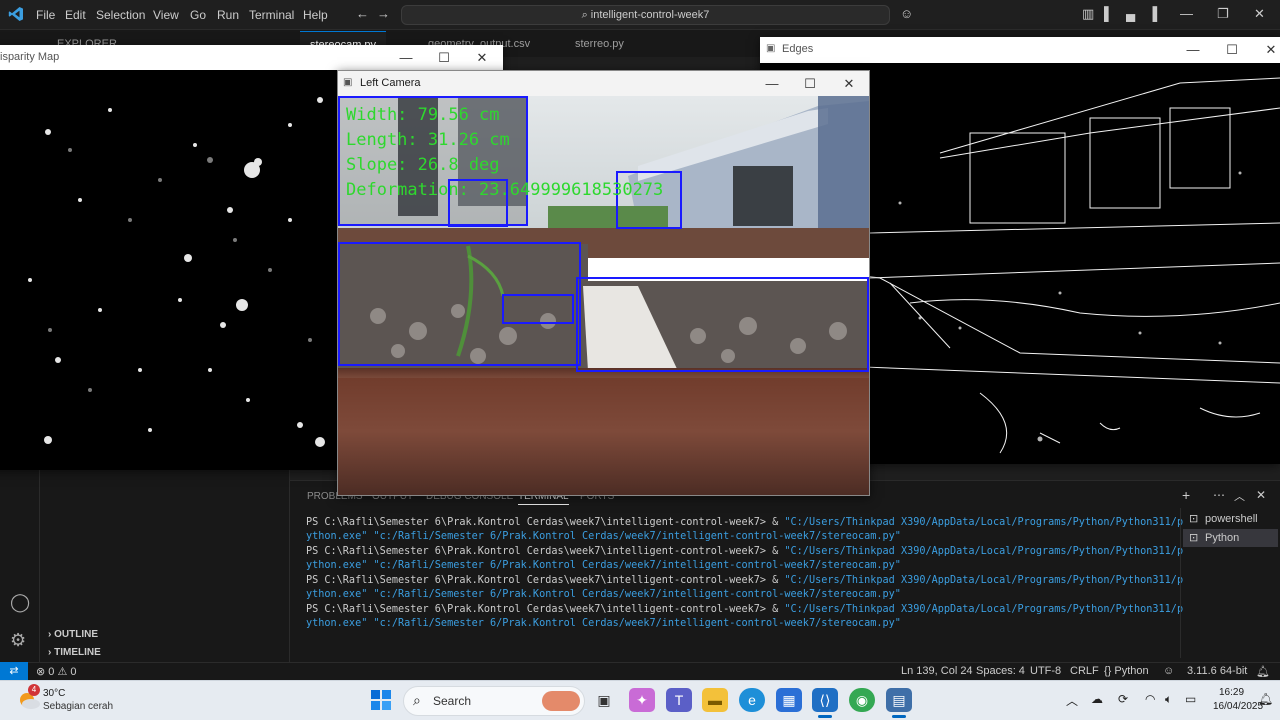  I want to click on notification-bell-icon: 🔔︎, so click(1265, 699).